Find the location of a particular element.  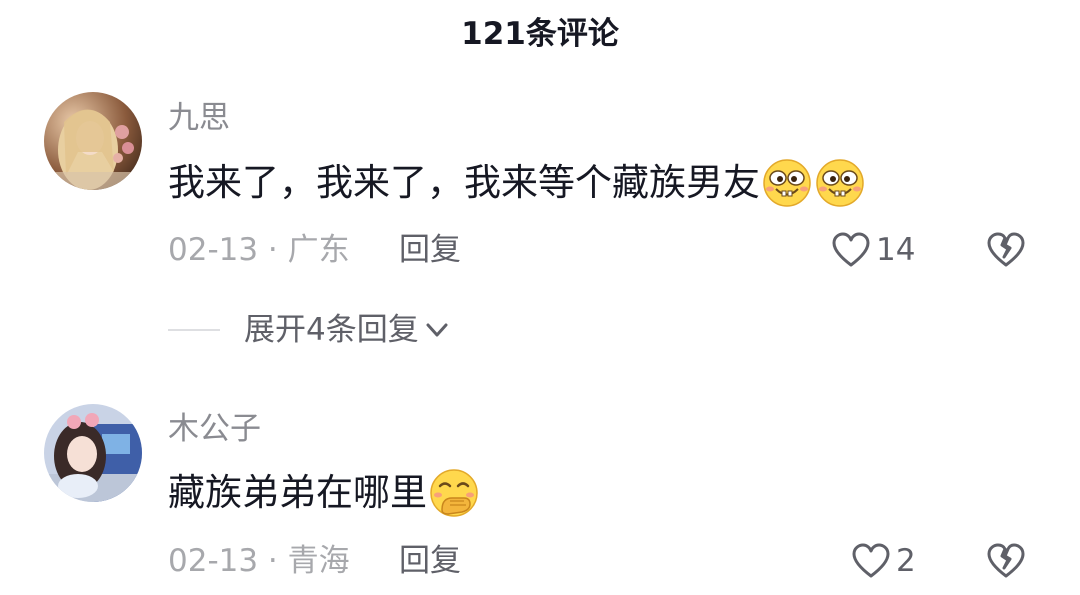

like-button: 2 is located at coordinates (884, 561).